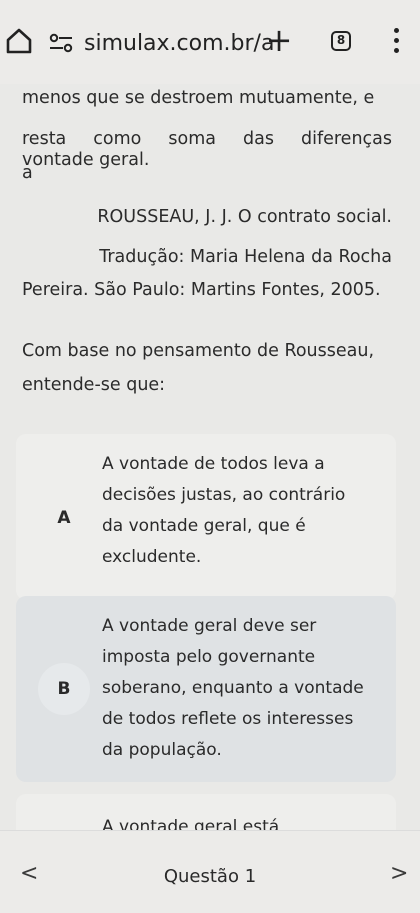 This screenshot has height=913, width=420. I want to click on reference-line: Tradução: Maria Helena da Rocha, so click(245, 257).